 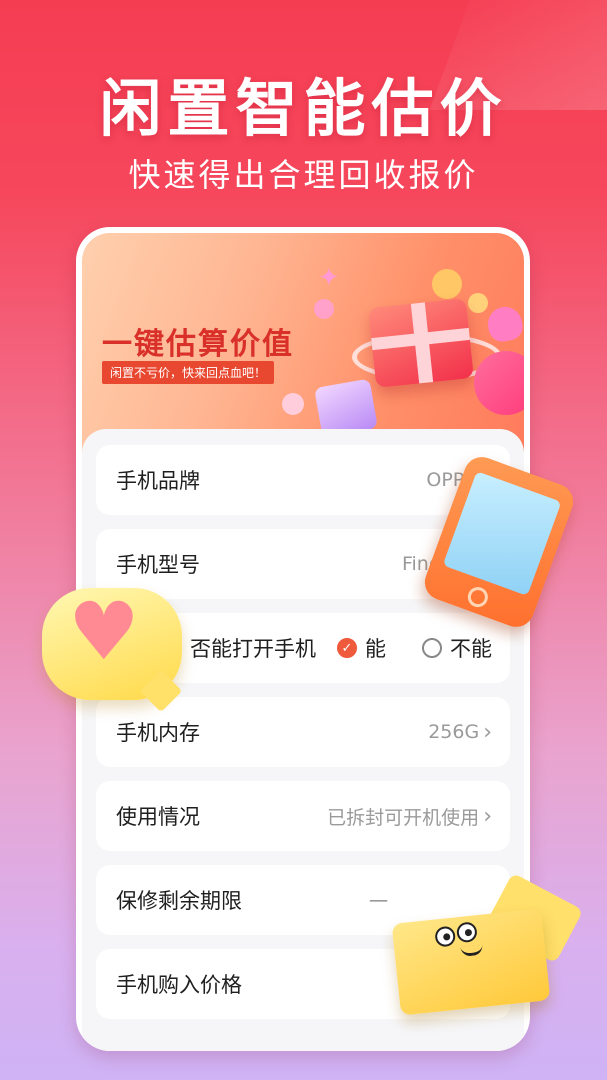 What do you see at coordinates (403, 817) in the screenshot?
I see `condition-value: 已拆封可开机使用` at bounding box center [403, 817].